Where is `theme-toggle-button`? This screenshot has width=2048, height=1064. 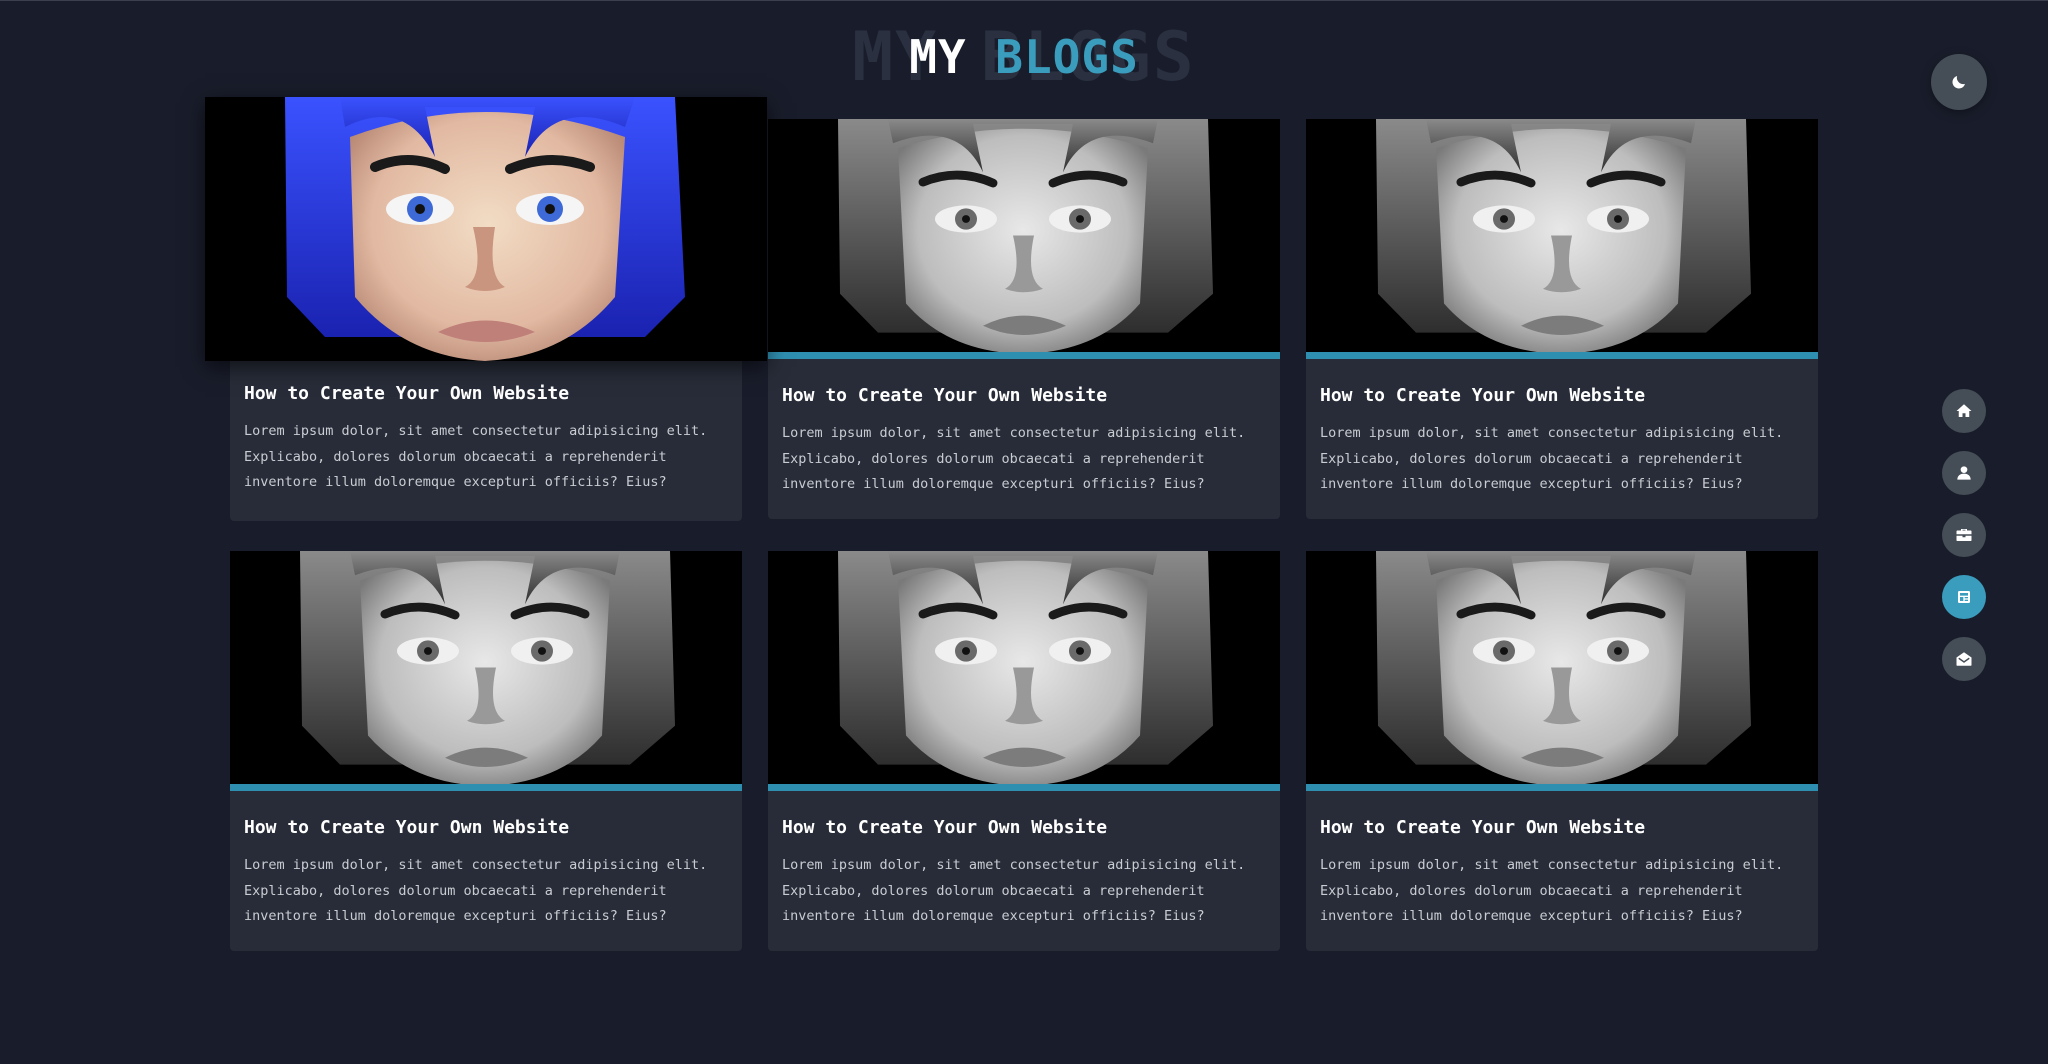
theme-toggle-button is located at coordinates (1959, 82).